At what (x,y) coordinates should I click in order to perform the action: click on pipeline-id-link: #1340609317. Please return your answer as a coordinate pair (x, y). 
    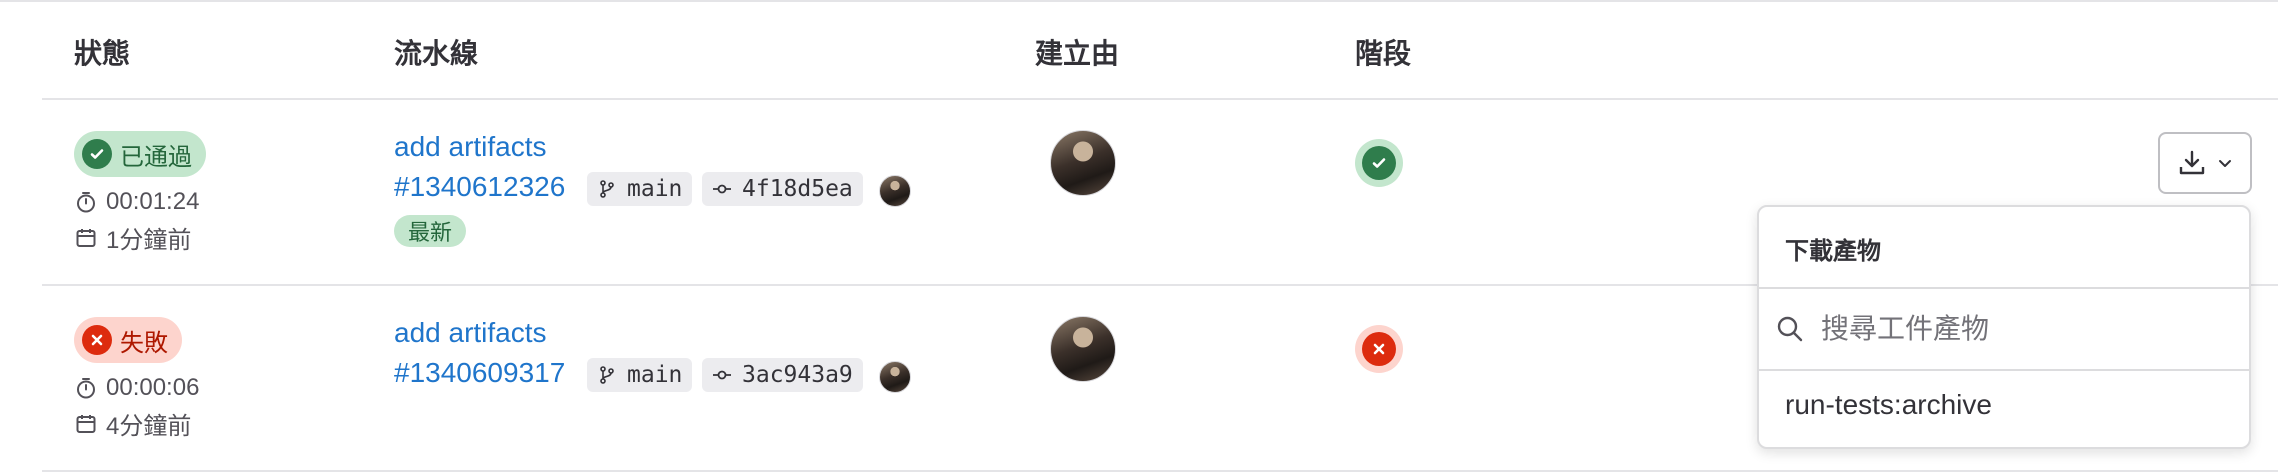
    Looking at the image, I should click on (479, 373).